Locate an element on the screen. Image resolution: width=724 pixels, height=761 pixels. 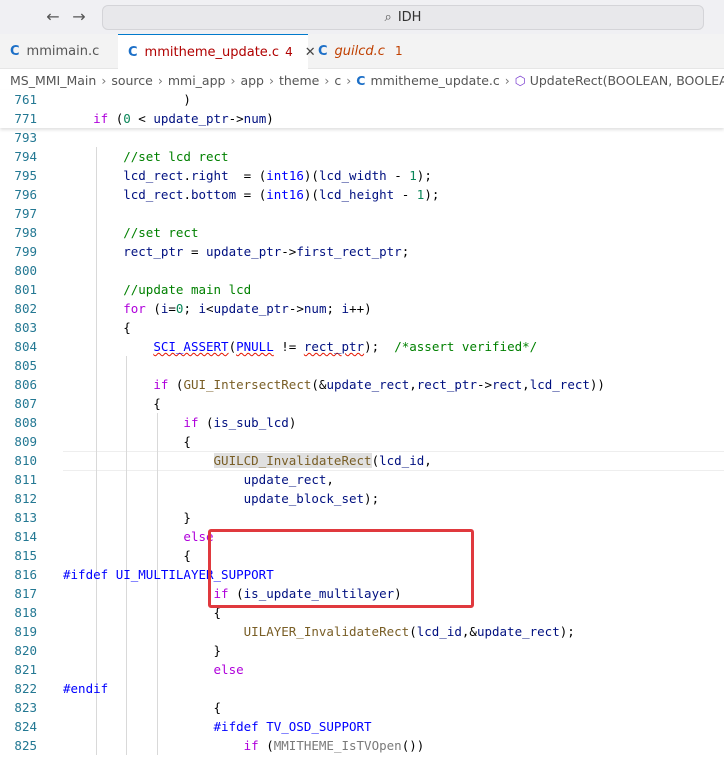
code-line-797: 797 is located at coordinates (362, 213).